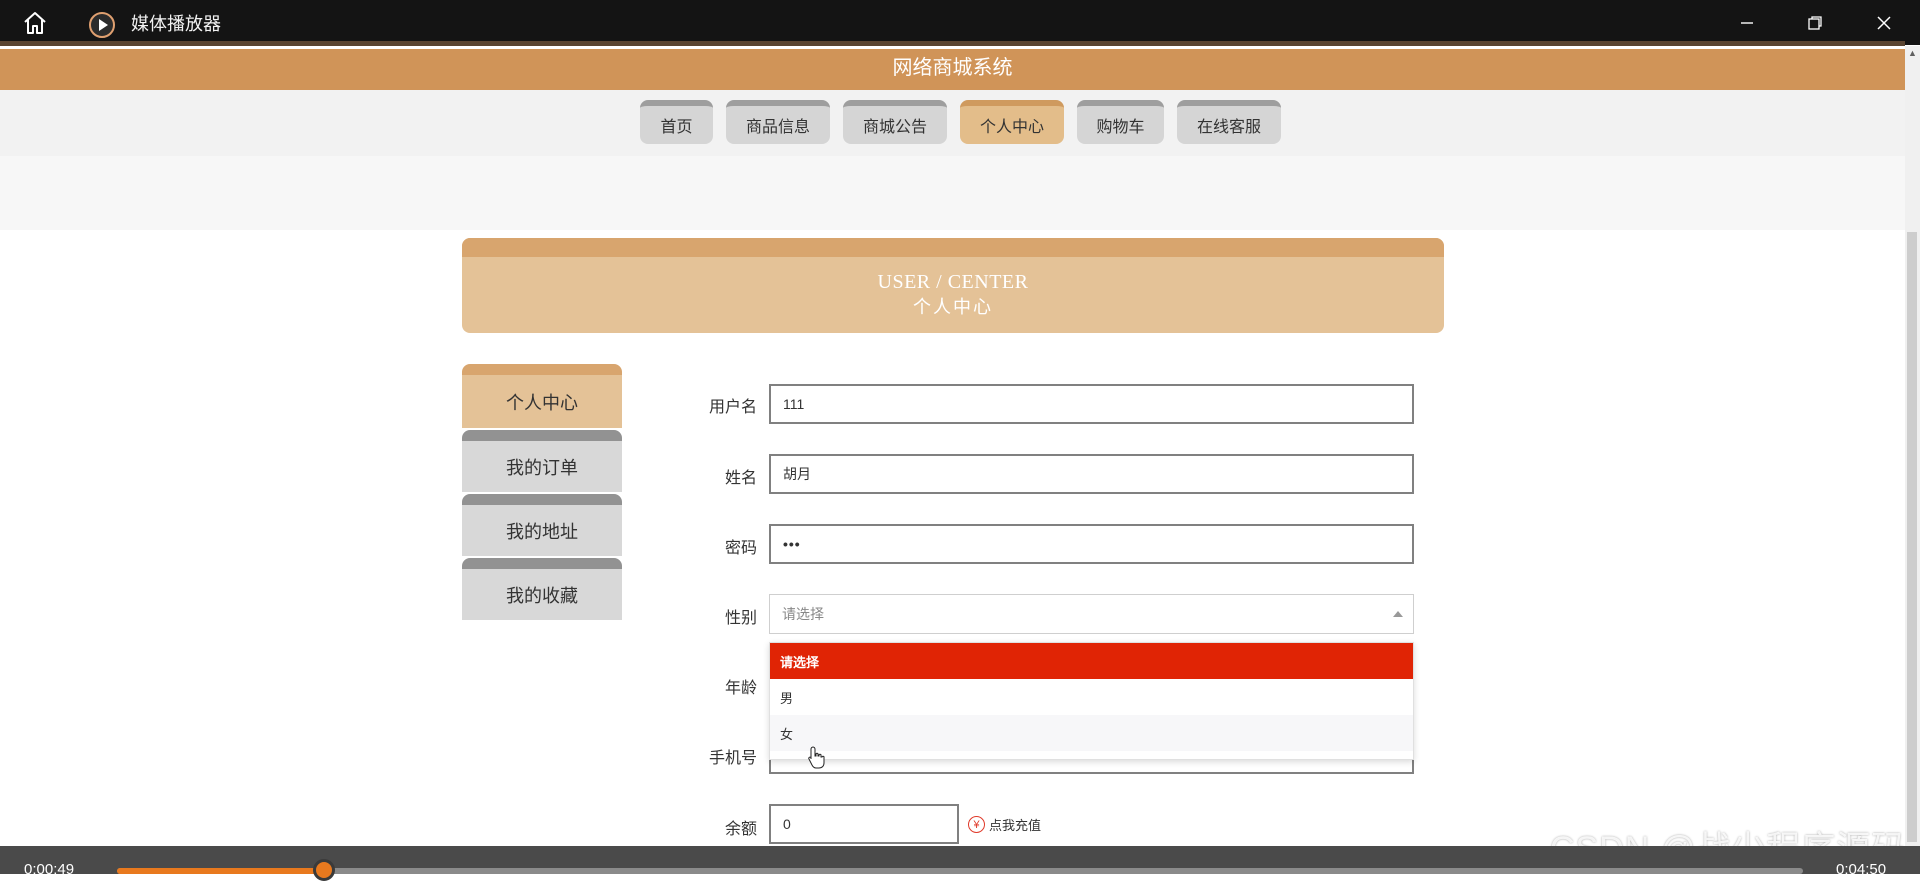  Describe the element at coordinates (1091, 614) in the screenshot. I see `gender-select: 请选择` at that location.